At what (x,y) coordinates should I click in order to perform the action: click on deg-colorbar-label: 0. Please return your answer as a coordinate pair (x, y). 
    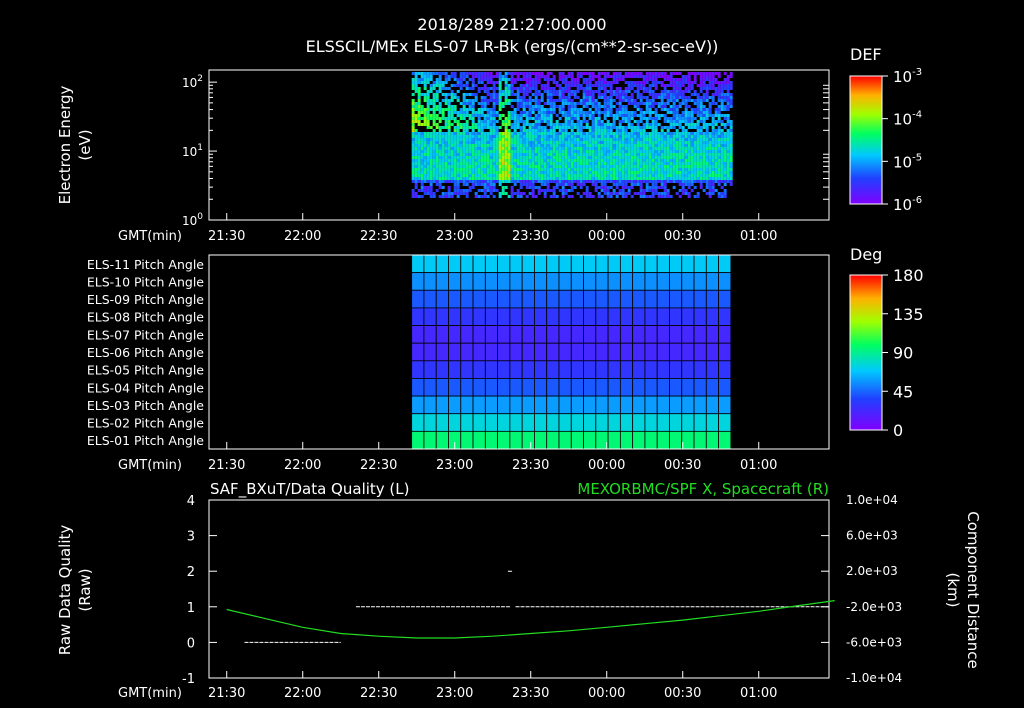
    Looking at the image, I should click on (898, 430).